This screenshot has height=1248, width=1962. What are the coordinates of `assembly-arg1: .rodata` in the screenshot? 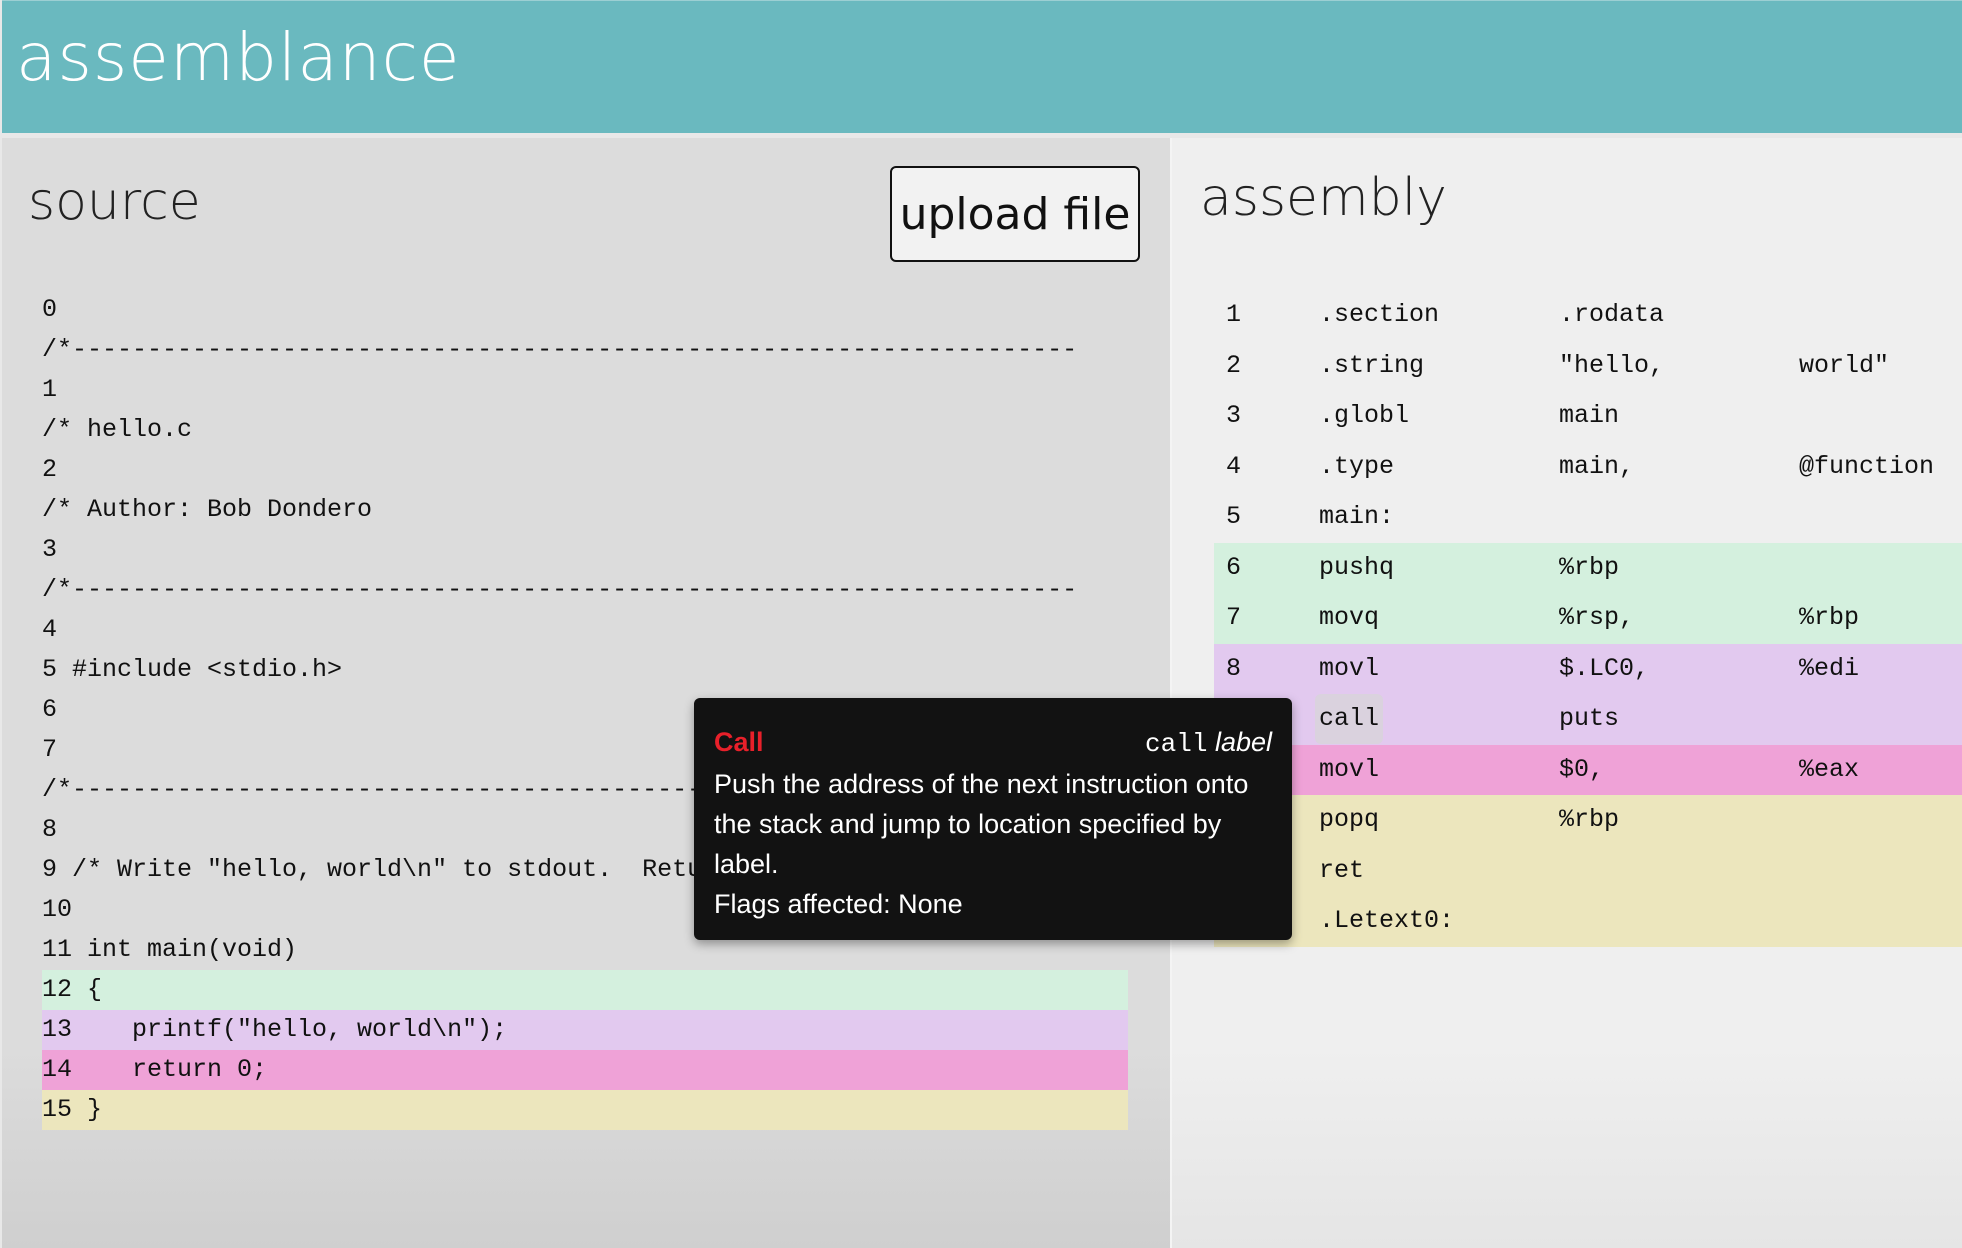 It's located at (1612, 314).